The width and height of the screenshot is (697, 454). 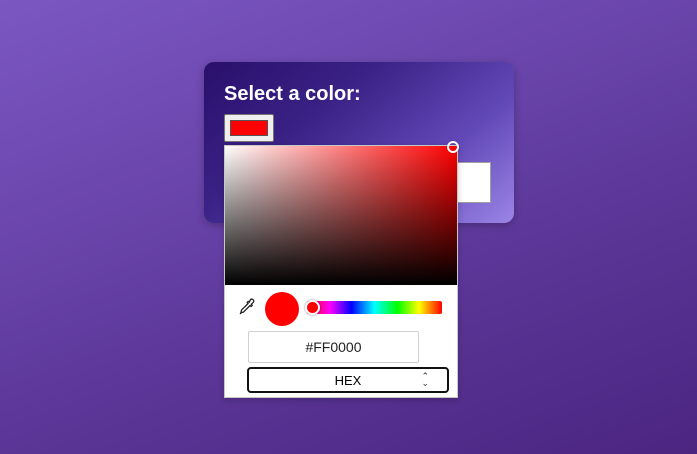 I want to click on color-format-label: HEX, so click(x=348, y=380).